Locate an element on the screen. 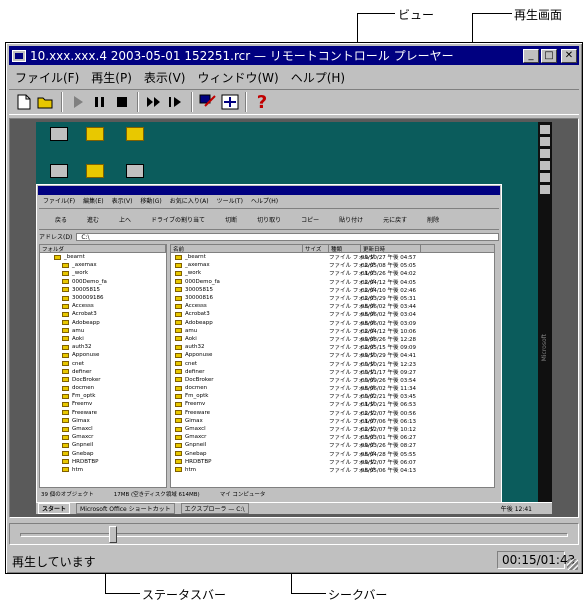 The width and height of the screenshot is (588, 612). remote-file-date: 99/12/07 午後 06:07 is located at coordinates (389, 462).